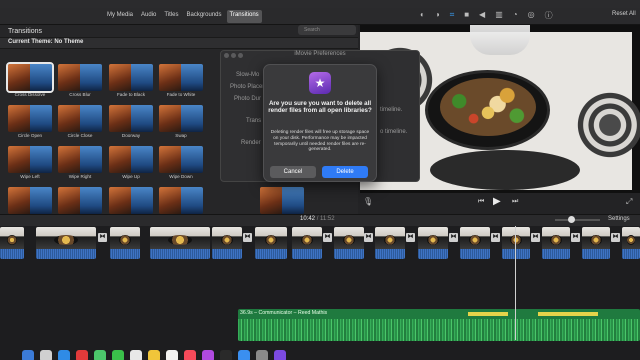 Image resolution: width=640 pixels, height=360 pixels. Describe the element at coordinates (80, 118) in the screenshot. I see `transition-thumb-circle-close` at that location.